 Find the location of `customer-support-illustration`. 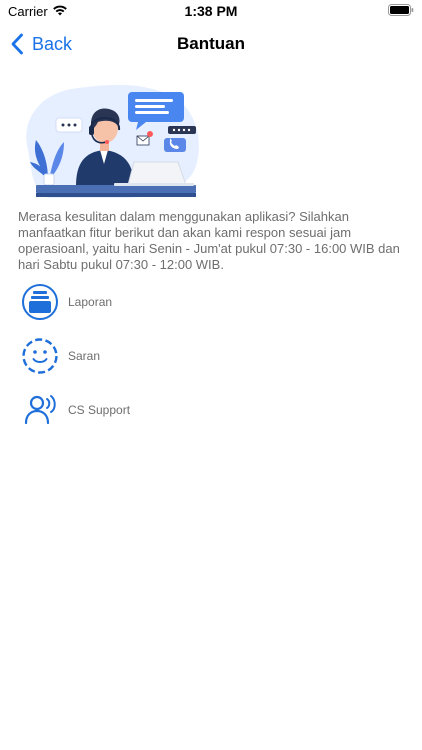

customer-support-illustration is located at coordinates (112, 141).